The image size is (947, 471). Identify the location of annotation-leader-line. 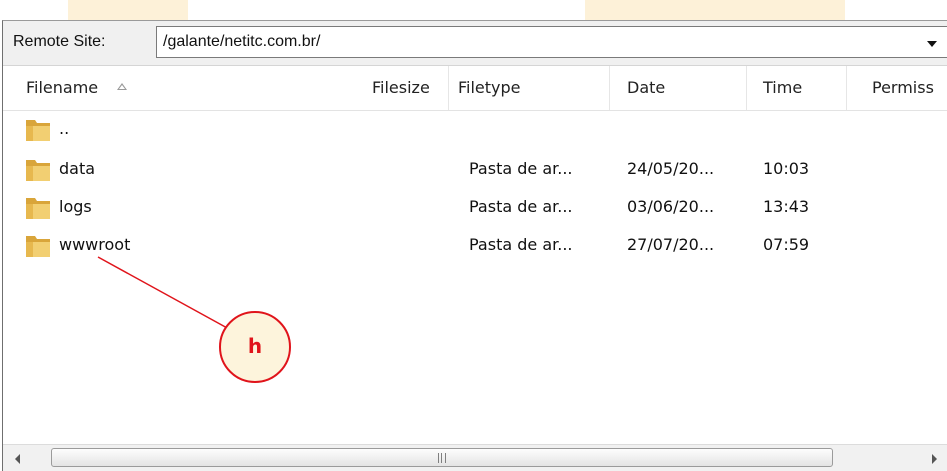
(163, 293).